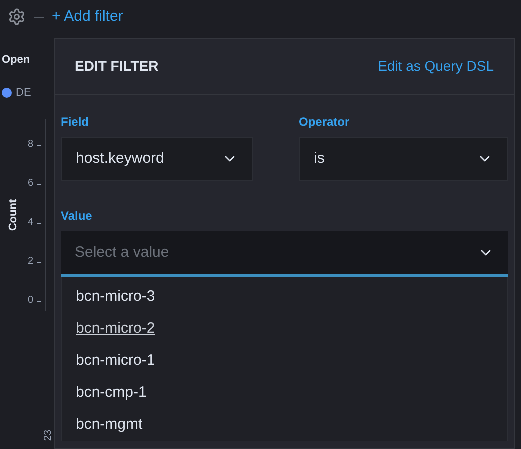 The height and width of the screenshot is (449, 521). I want to click on value-combobox: Select a value, so click(284, 254).